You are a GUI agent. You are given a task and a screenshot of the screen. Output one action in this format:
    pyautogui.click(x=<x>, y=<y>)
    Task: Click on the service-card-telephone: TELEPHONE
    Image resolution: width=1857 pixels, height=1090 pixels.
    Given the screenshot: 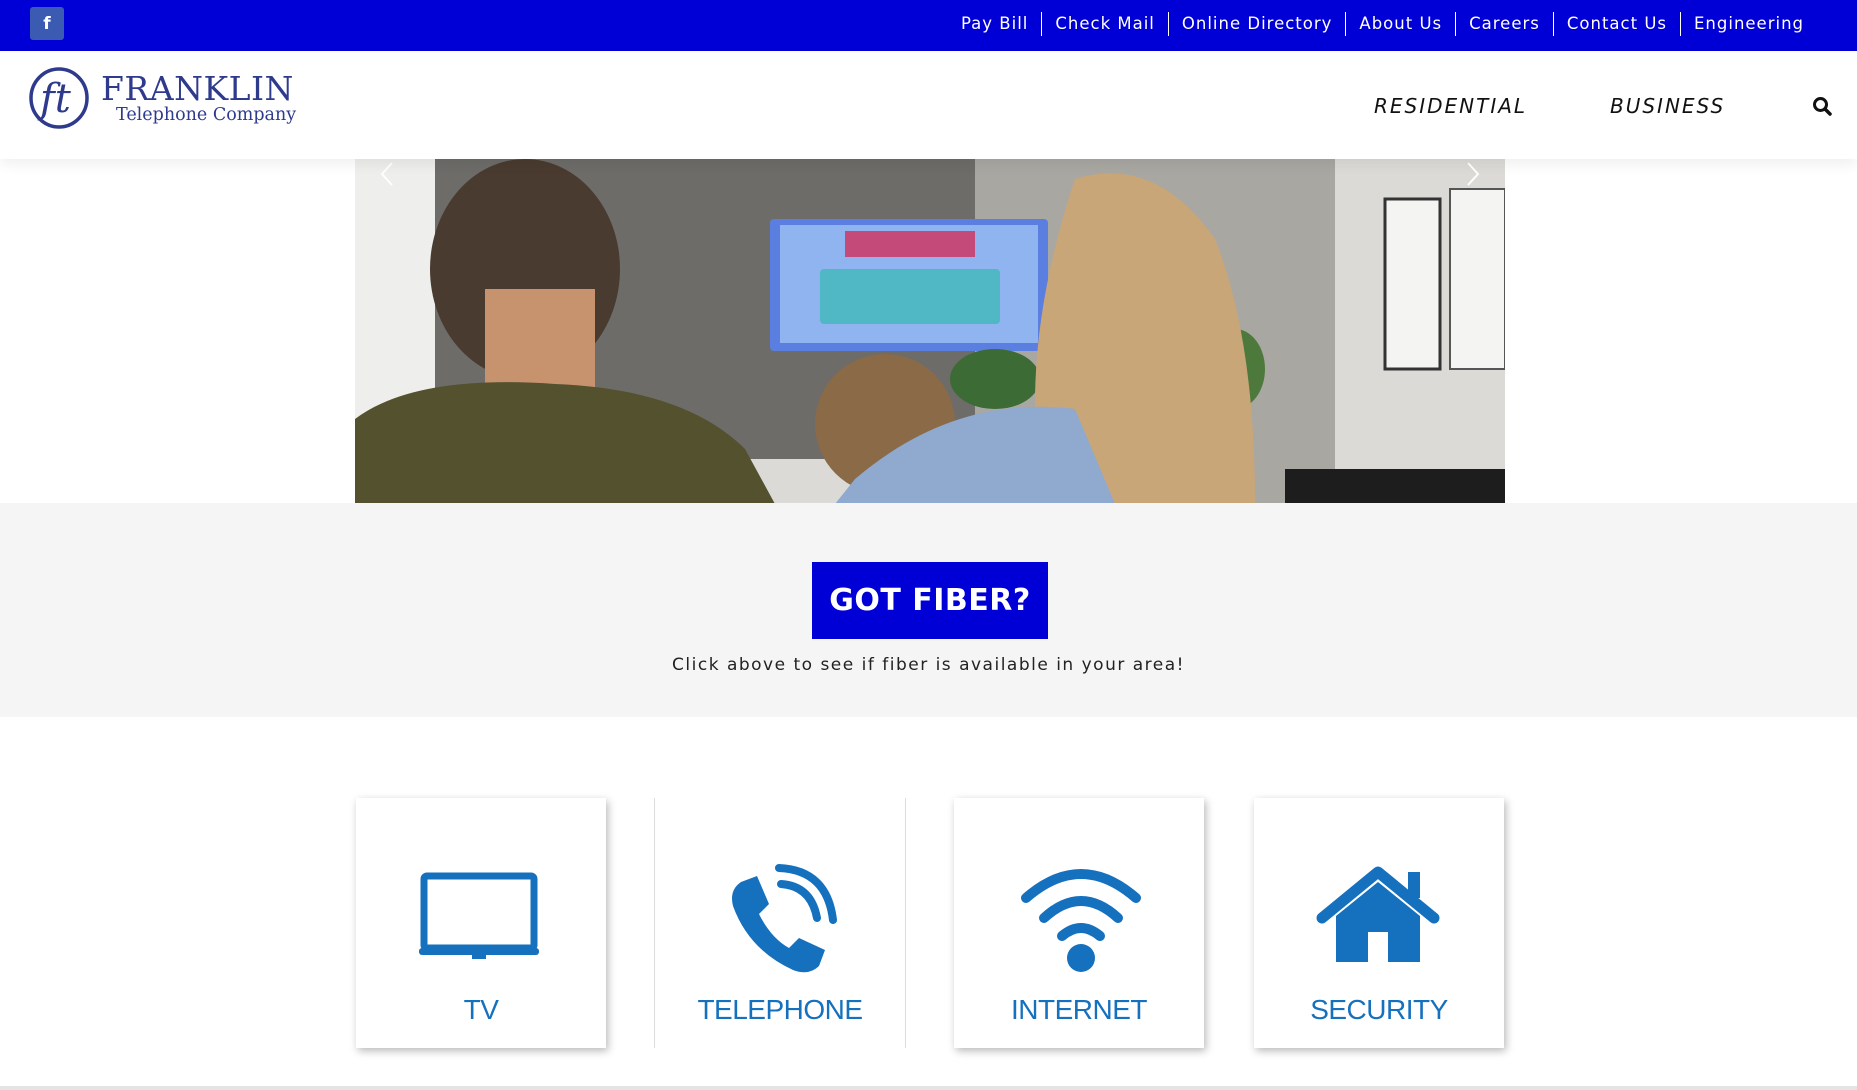 What is the action you would take?
    pyautogui.click(x=780, y=923)
    